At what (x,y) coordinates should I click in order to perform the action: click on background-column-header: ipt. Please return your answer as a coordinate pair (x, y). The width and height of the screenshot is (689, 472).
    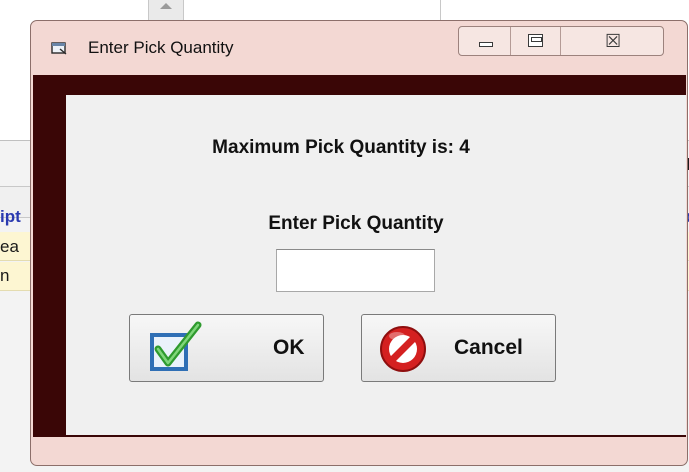
    Looking at the image, I should click on (10, 216).